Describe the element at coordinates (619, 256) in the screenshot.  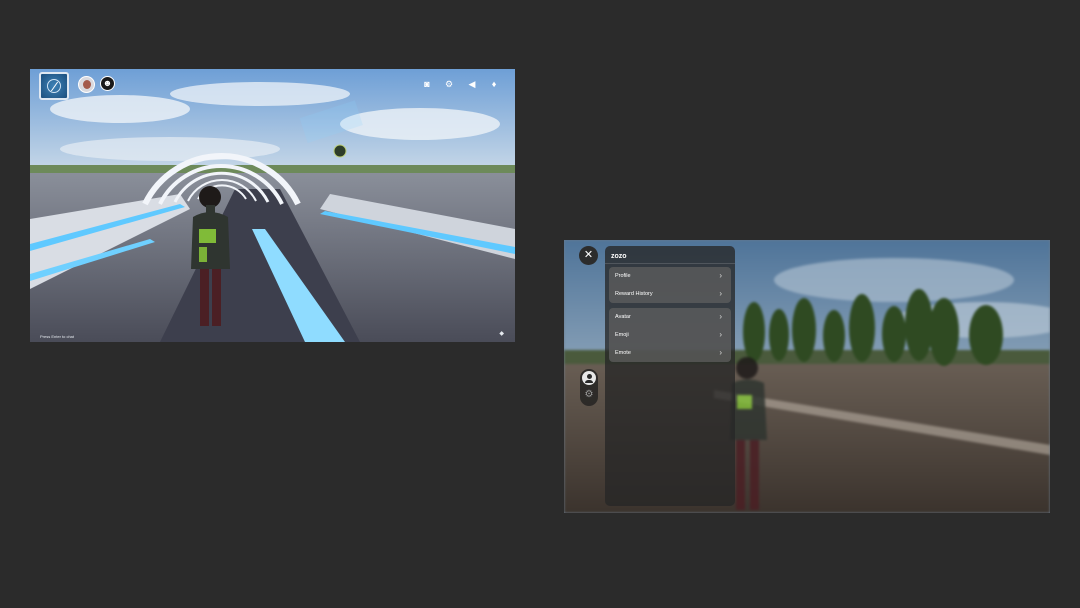
I see `menu-username: zozo` at that location.